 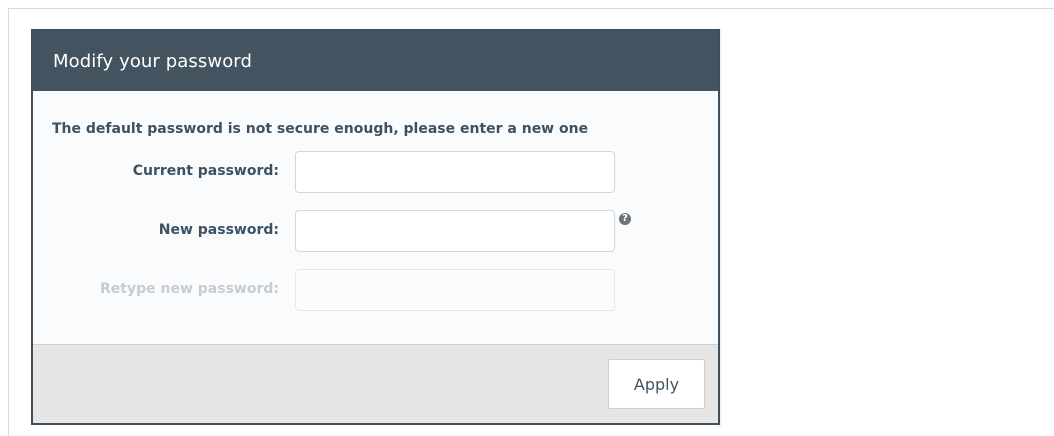 What do you see at coordinates (189, 289) in the screenshot?
I see `retype-password-label: Retype new password:` at bounding box center [189, 289].